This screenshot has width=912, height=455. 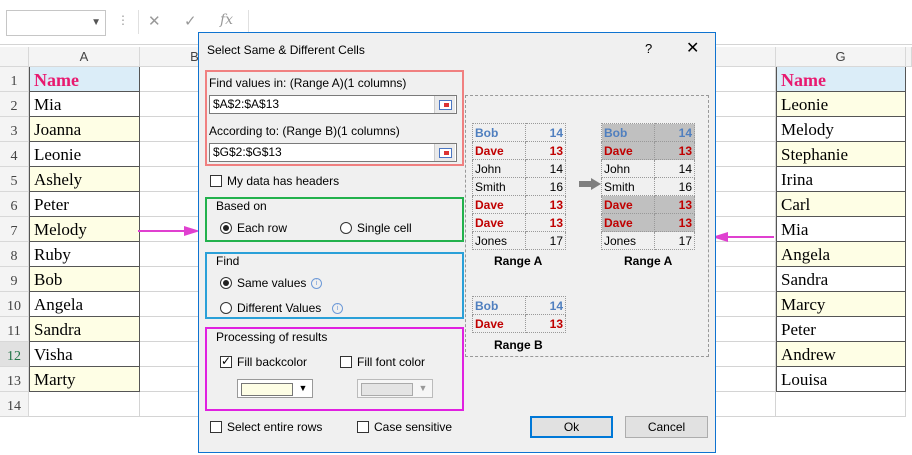 I want to click on row-header: 5, so click(x=14, y=179).